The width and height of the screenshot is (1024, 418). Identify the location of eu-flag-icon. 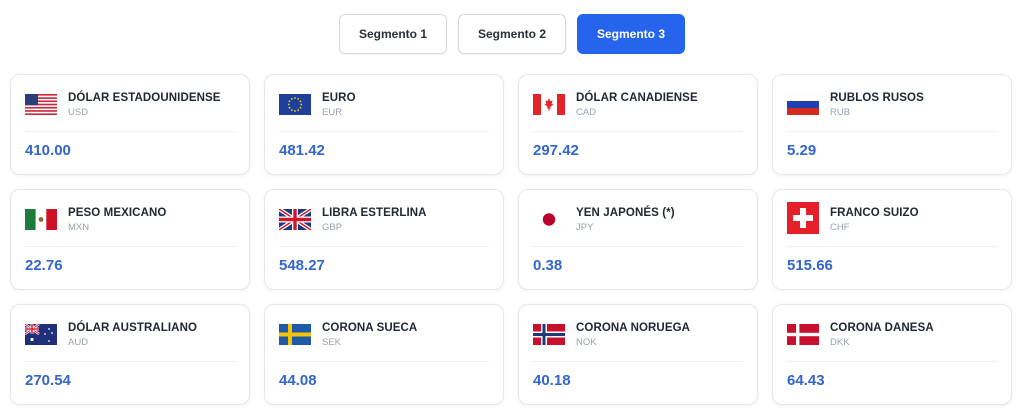
(295, 104).